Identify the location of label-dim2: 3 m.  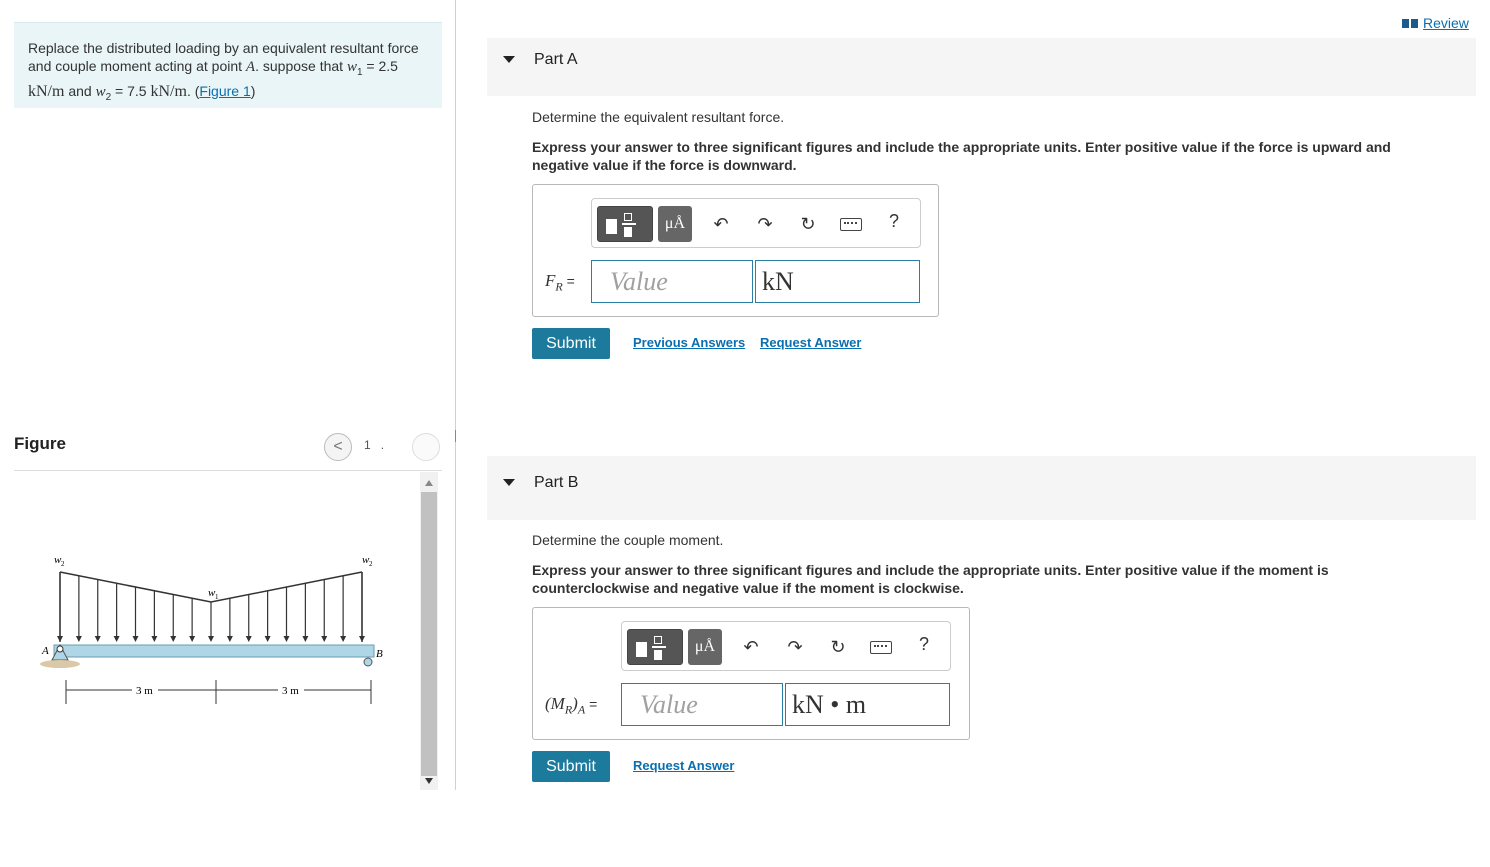
(290, 691).